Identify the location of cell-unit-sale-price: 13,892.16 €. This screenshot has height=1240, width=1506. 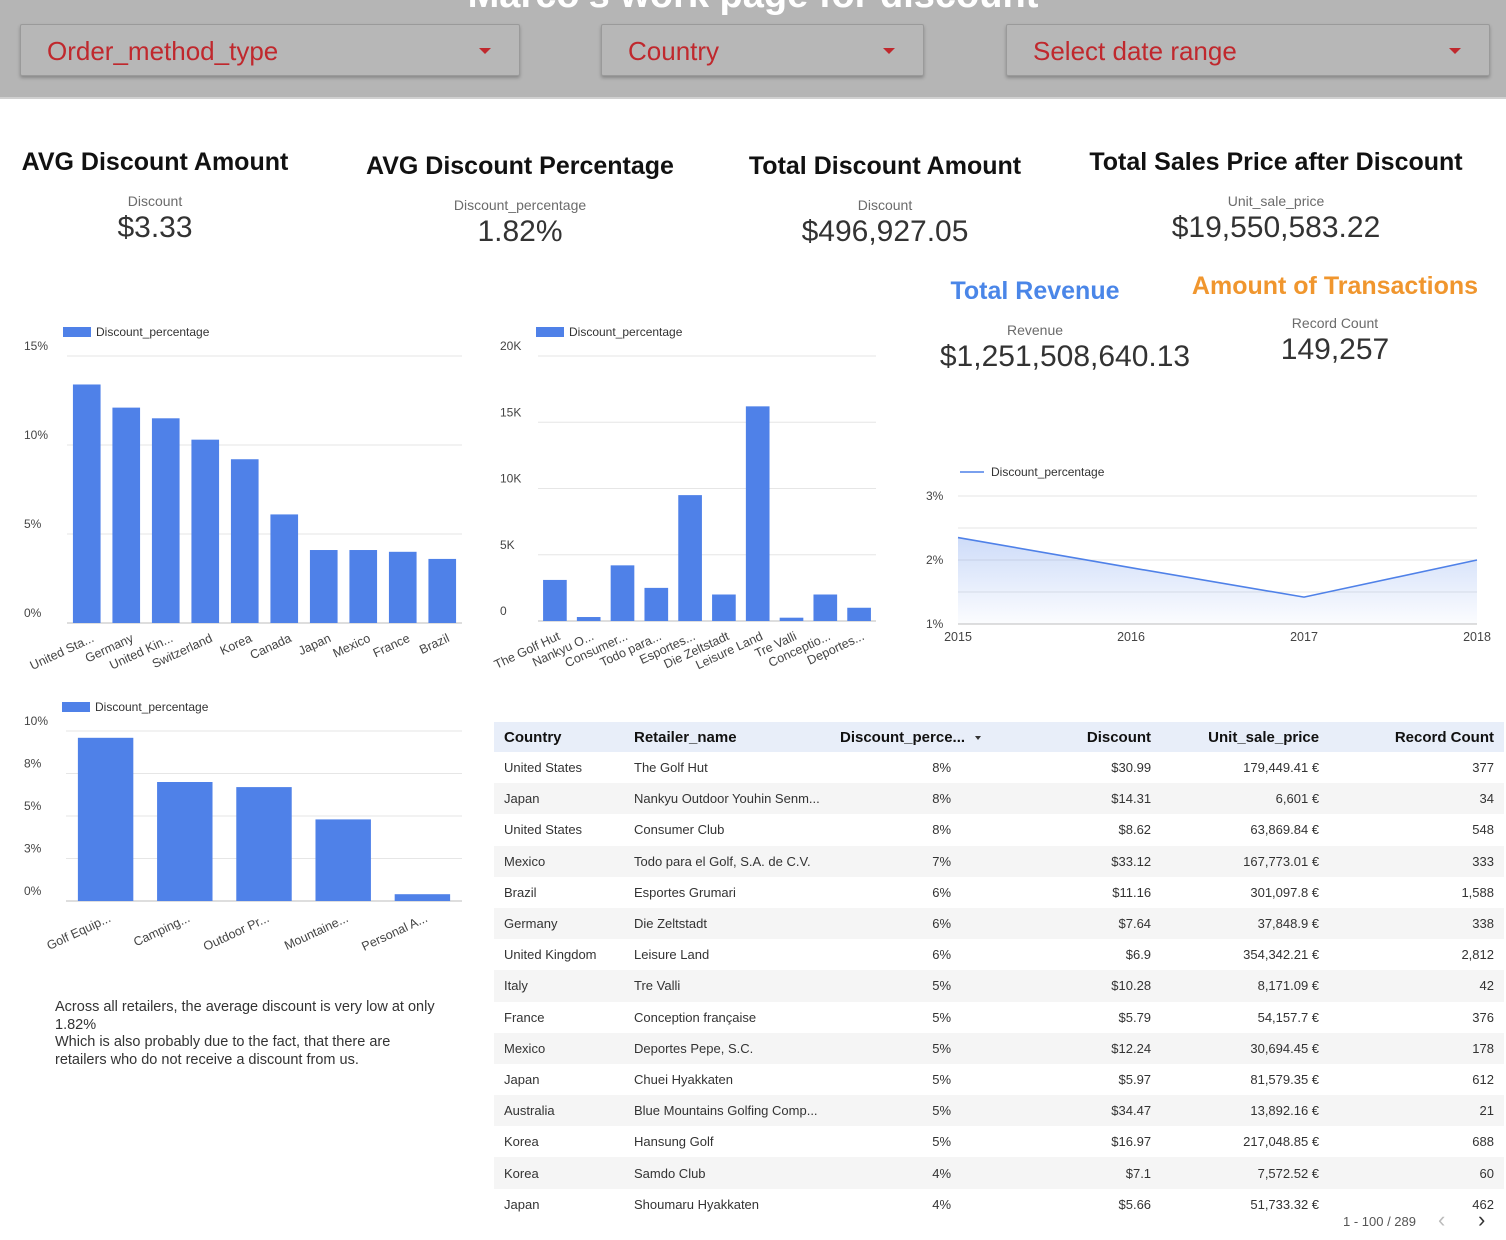
(1245, 1111).